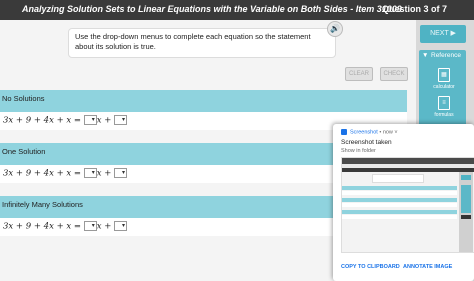 This screenshot has height=281, width=474. Describe the element at coordinates (444, 103) in the screenshot. I see `formulas-icon: ≡` at that location.